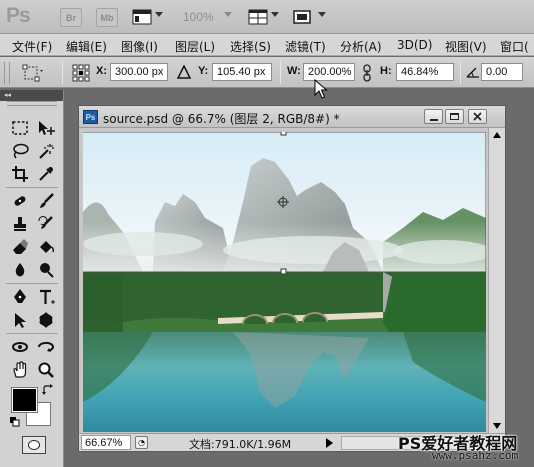 The image size is (534, 467). Describe the element at coordinates (101, 71) in the screenshot. I see `x-label: X:` at that location.